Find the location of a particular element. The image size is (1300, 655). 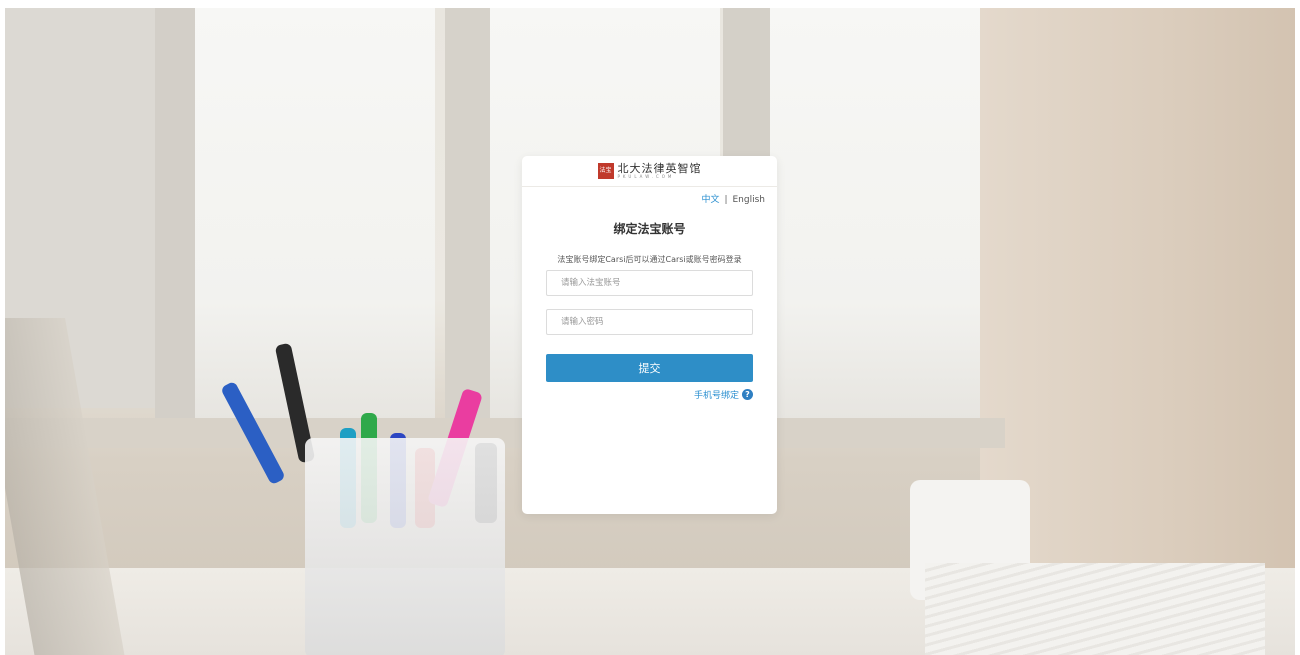

logo-subtitle: PKULAW.COM is located at coordinates (646, 176).